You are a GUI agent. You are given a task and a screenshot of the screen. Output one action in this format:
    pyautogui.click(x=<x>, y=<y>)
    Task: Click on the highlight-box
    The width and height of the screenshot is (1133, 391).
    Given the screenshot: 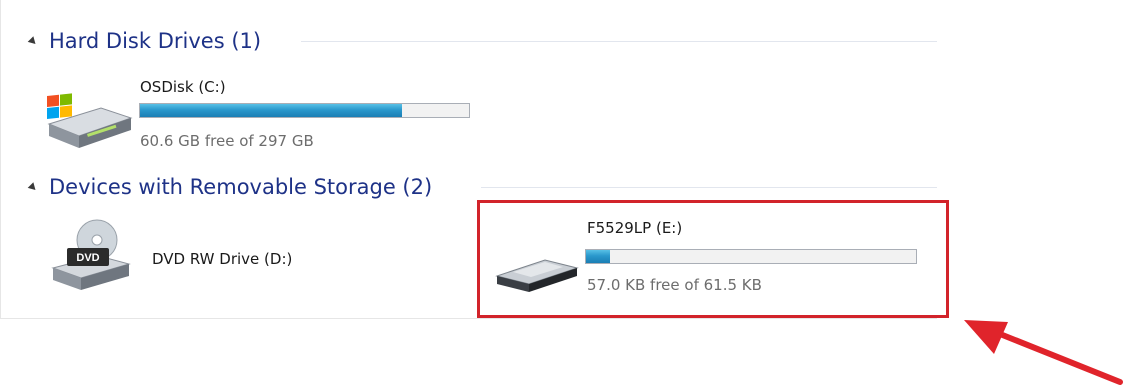 What is the action you would take?
    pyautogui.click(x=713, y=259)
    